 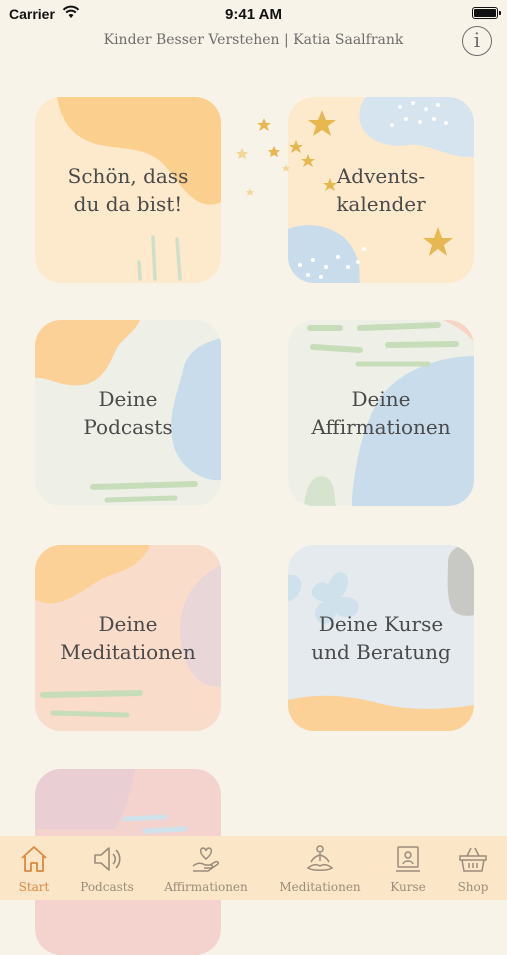 I want to click on tile-label-line2: Podcasts, so click(x=128, y=427).